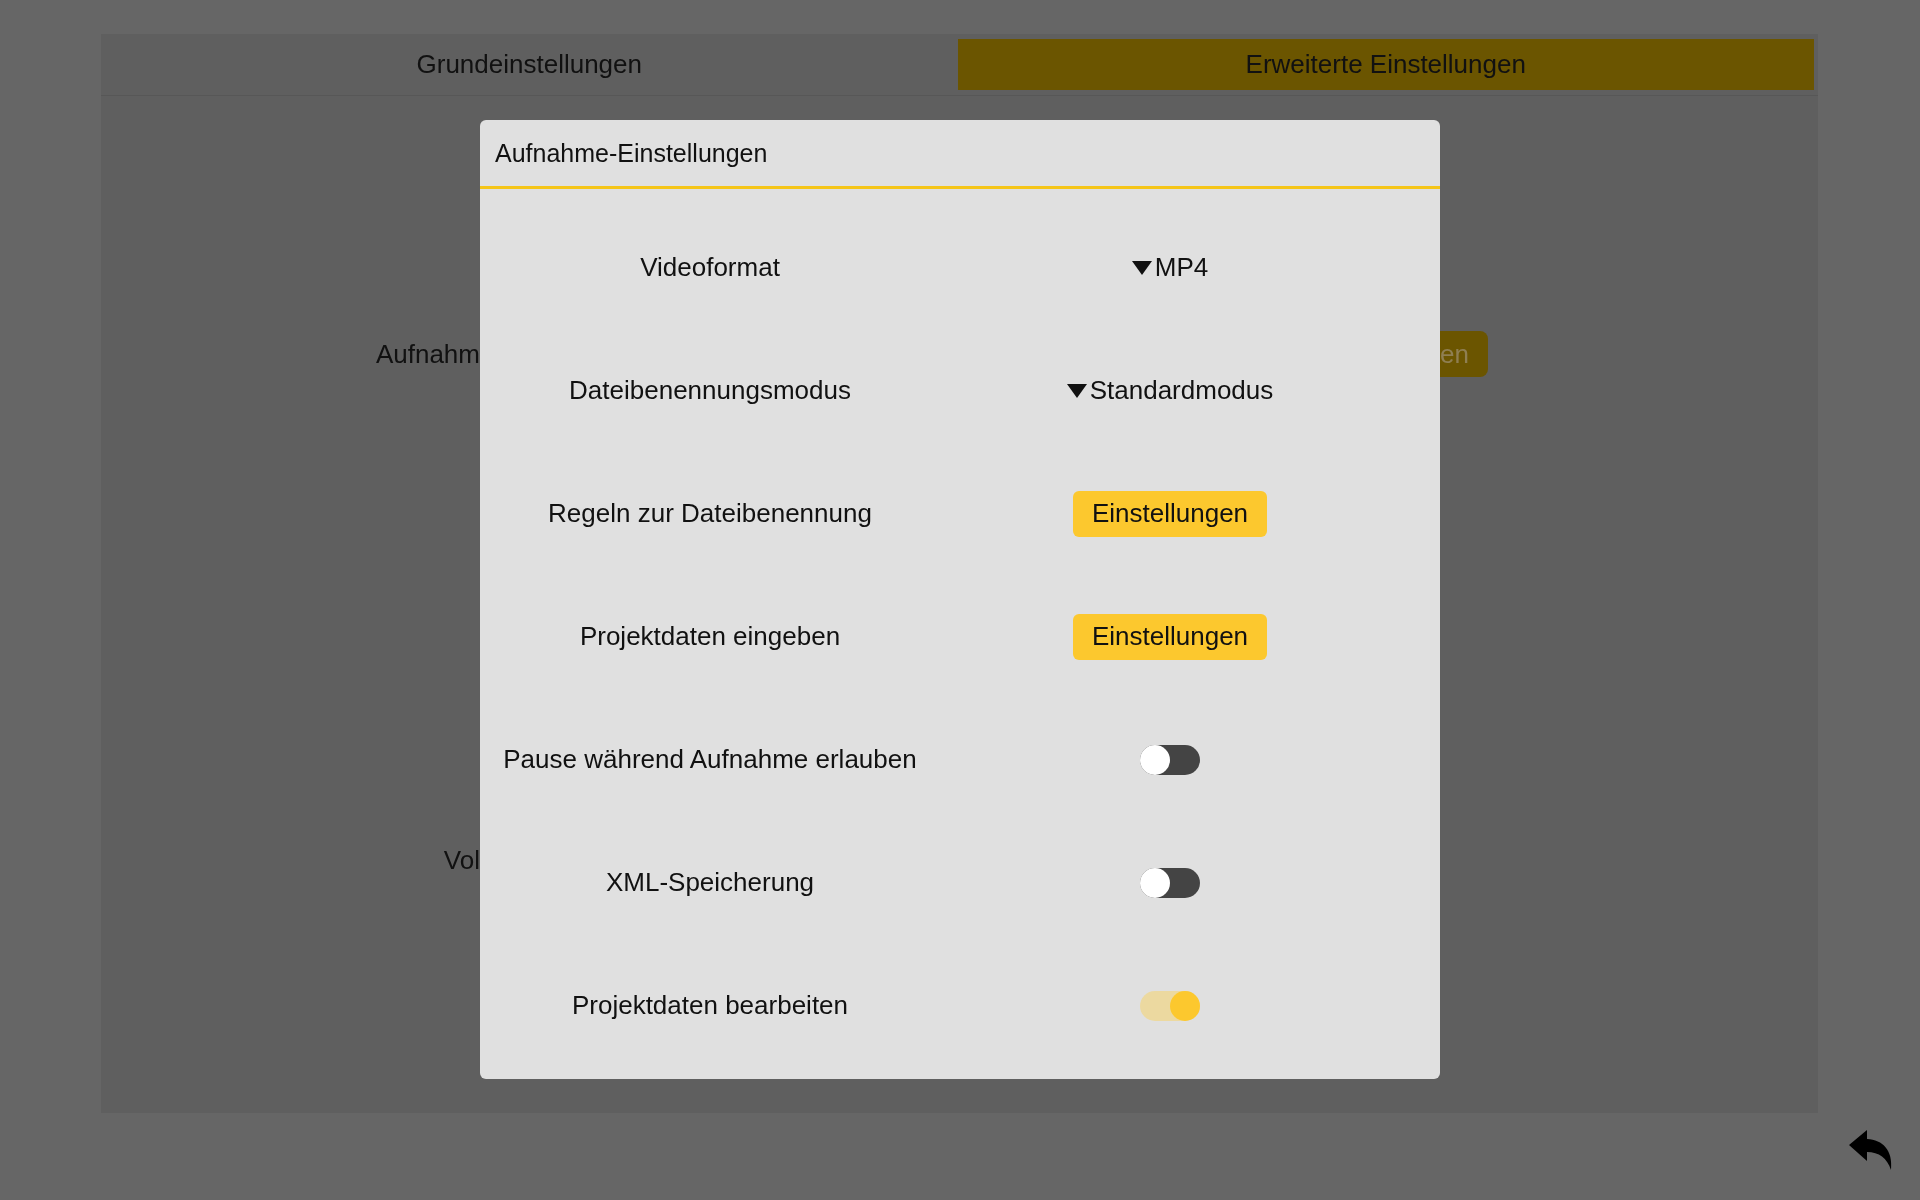 This screenshot has width=1920, height=1200. I want to click on setting-label: Videoformat, so click(710, 267).